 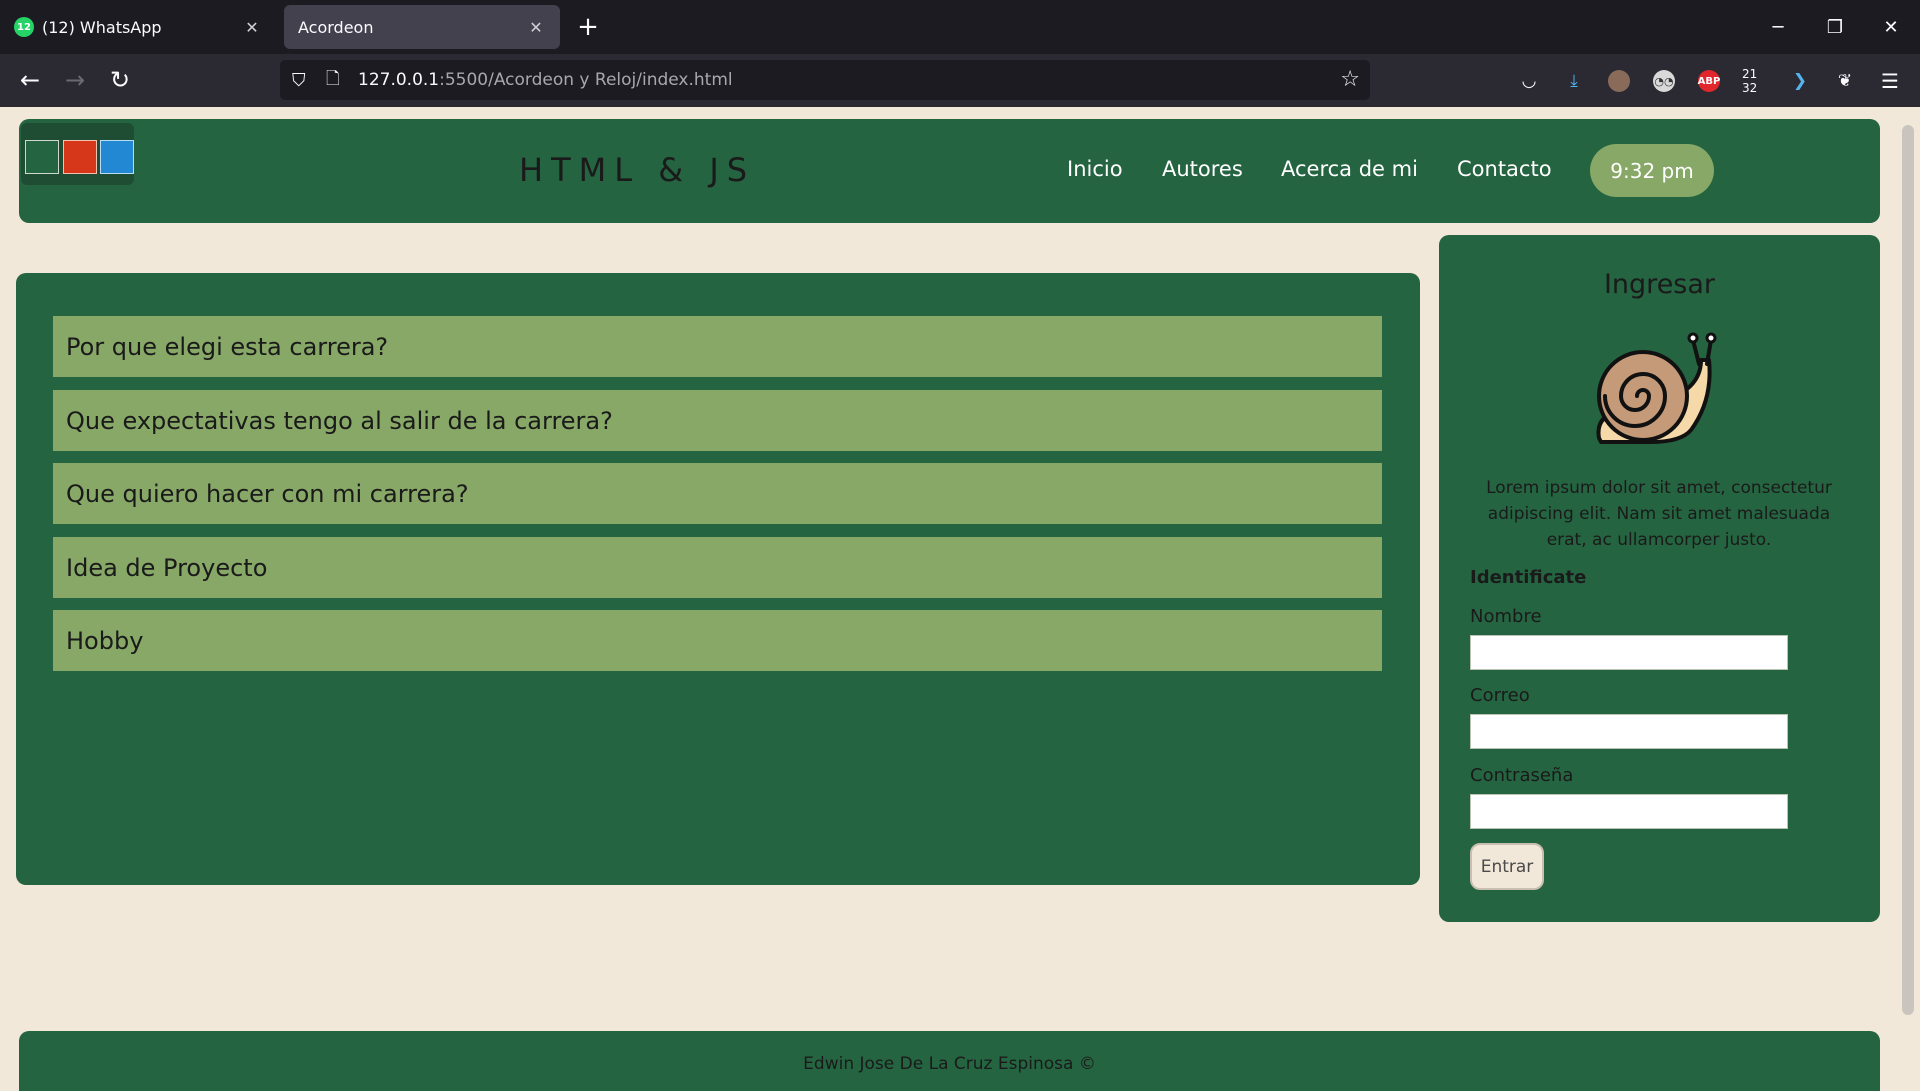 I want to click on theme-red-swatch, so click(x=80, y=157).